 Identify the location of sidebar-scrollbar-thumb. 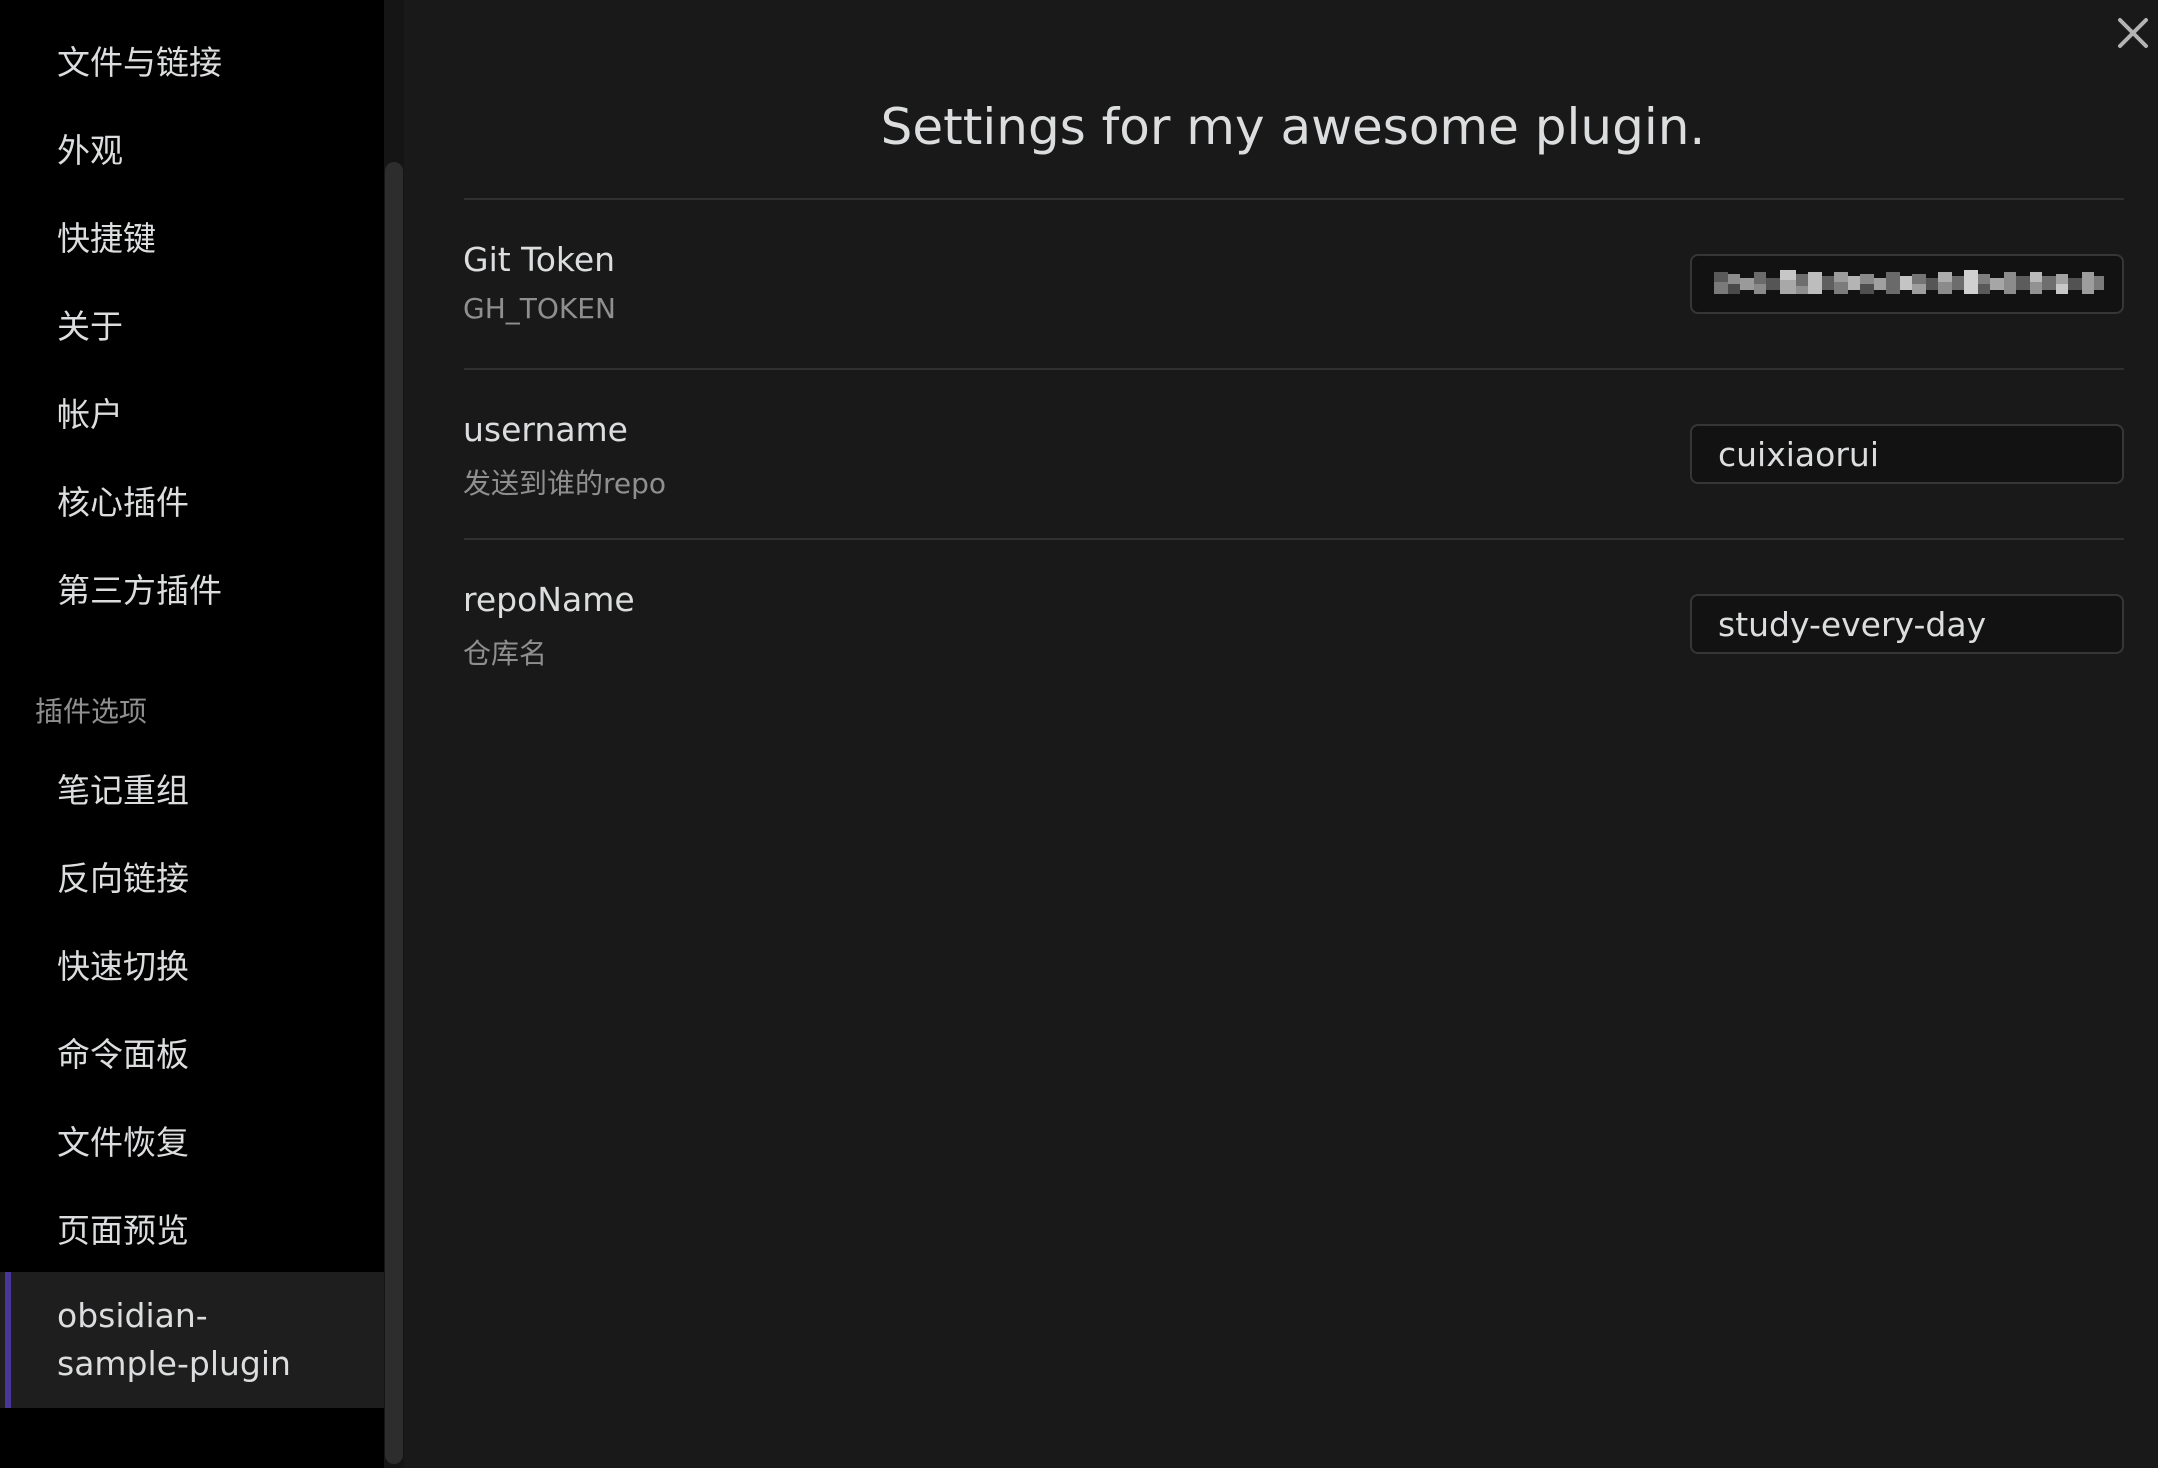
(394, 813).